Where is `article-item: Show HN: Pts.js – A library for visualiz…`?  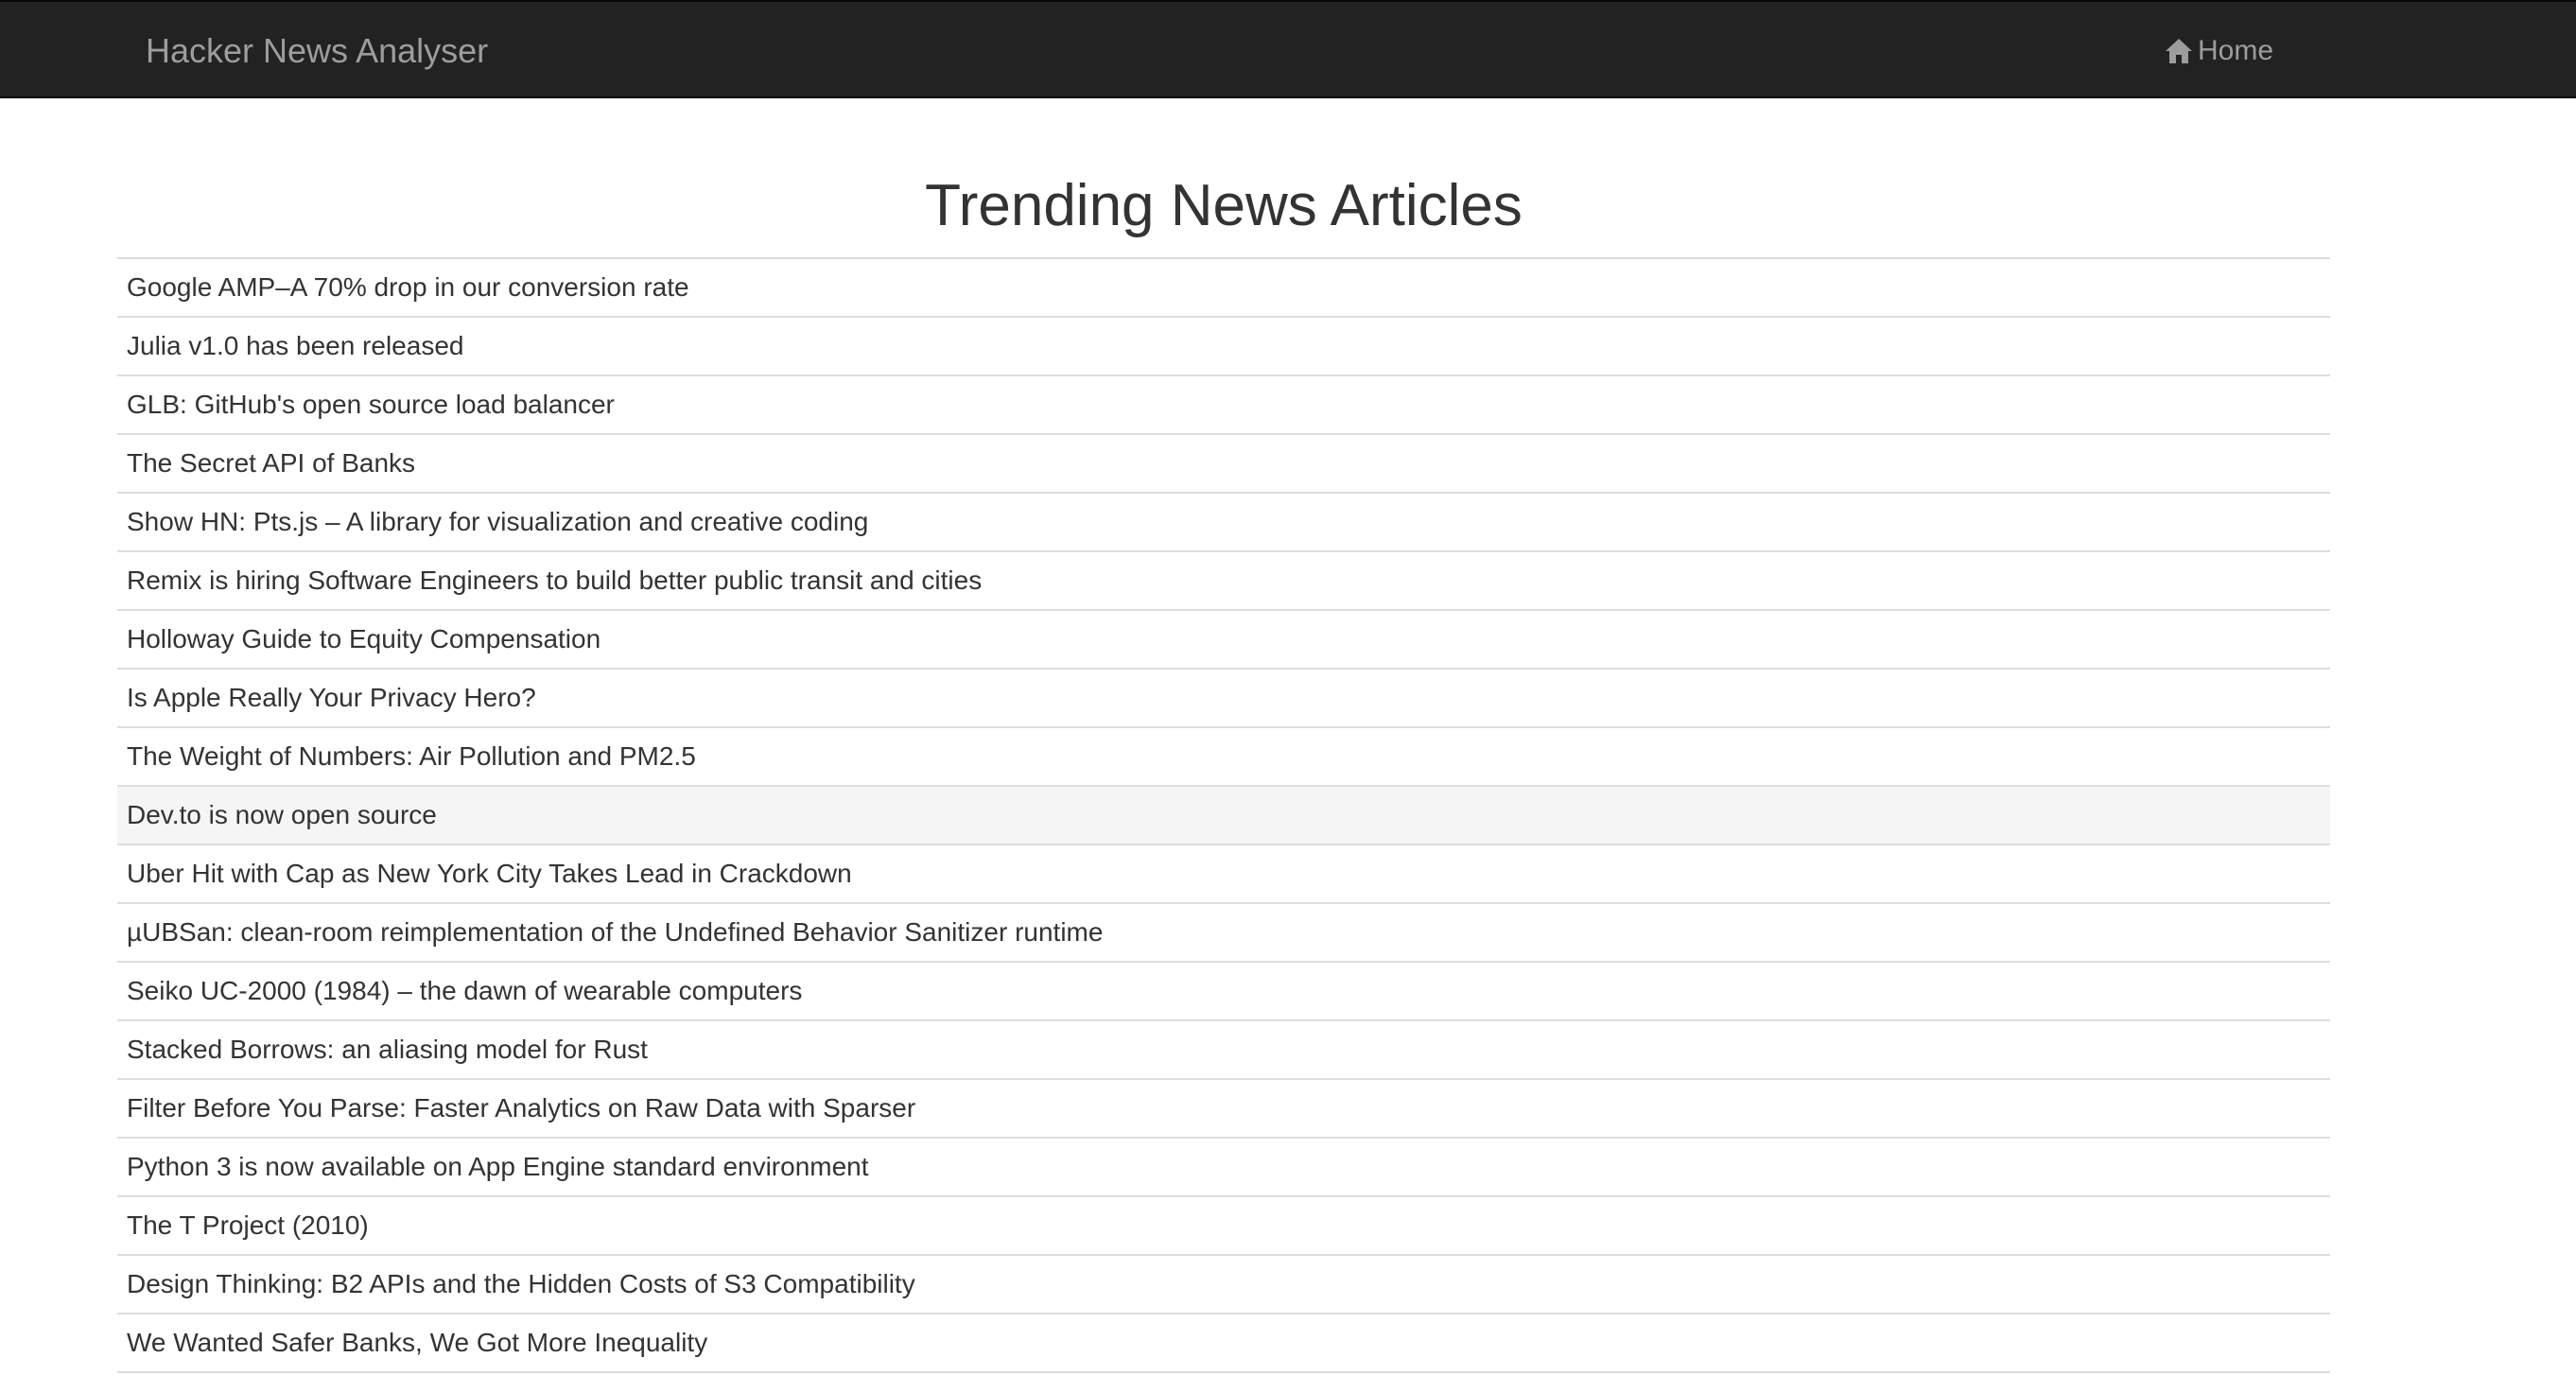
article-item: Show HN: Pts.js – A library for visualiz… is located at coordinates (1223, 523).